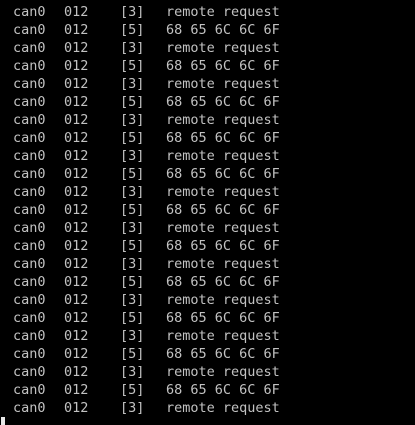 The image size is (415, 425). I want to click on scrollbar, so click(411, 212).